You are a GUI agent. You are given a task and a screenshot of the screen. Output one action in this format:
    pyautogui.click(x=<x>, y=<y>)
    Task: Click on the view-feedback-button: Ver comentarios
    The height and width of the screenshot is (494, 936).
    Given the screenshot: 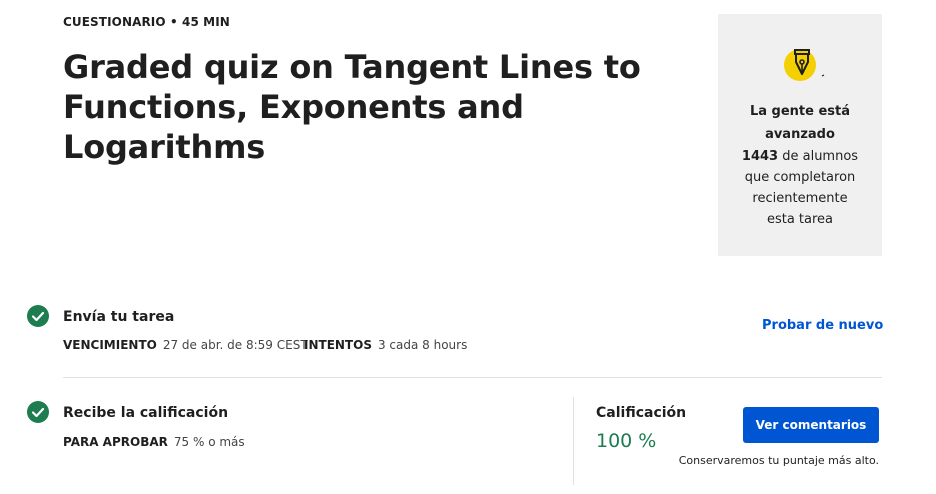 What is the action you would take?
    pyautogui.click(x=811, y=425)
    